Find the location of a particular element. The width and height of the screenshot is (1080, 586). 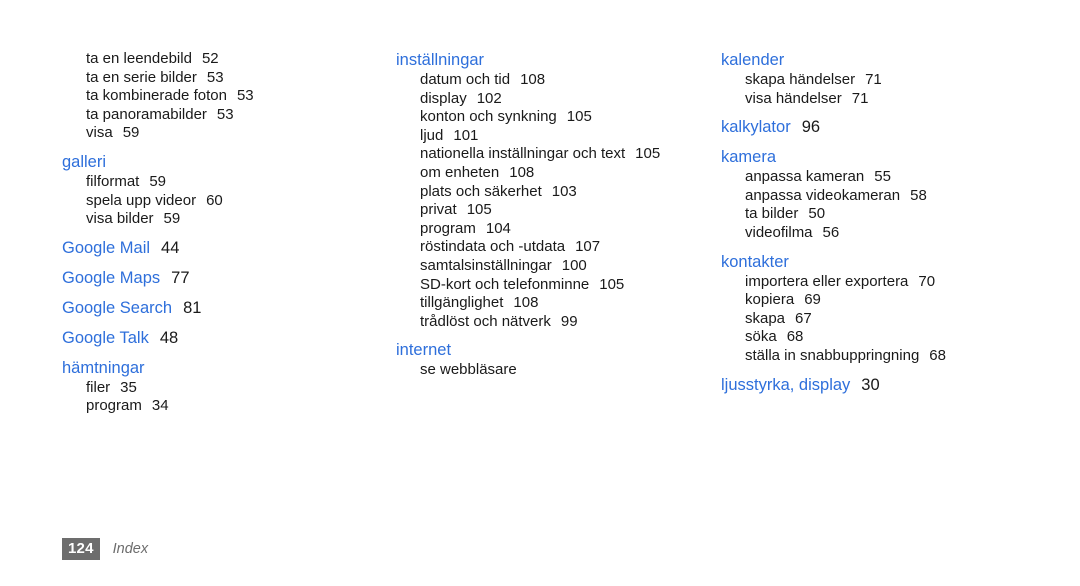

index-entry: om enheten 108 is located at coordinates (556, 173).